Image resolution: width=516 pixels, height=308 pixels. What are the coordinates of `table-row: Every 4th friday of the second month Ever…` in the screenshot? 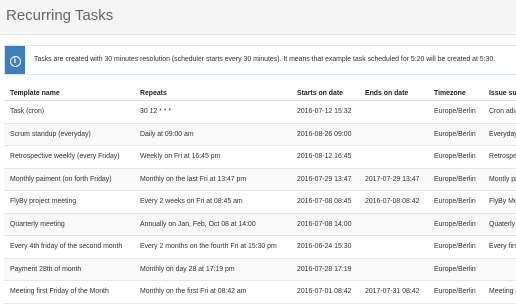 It's located at (260, 247).